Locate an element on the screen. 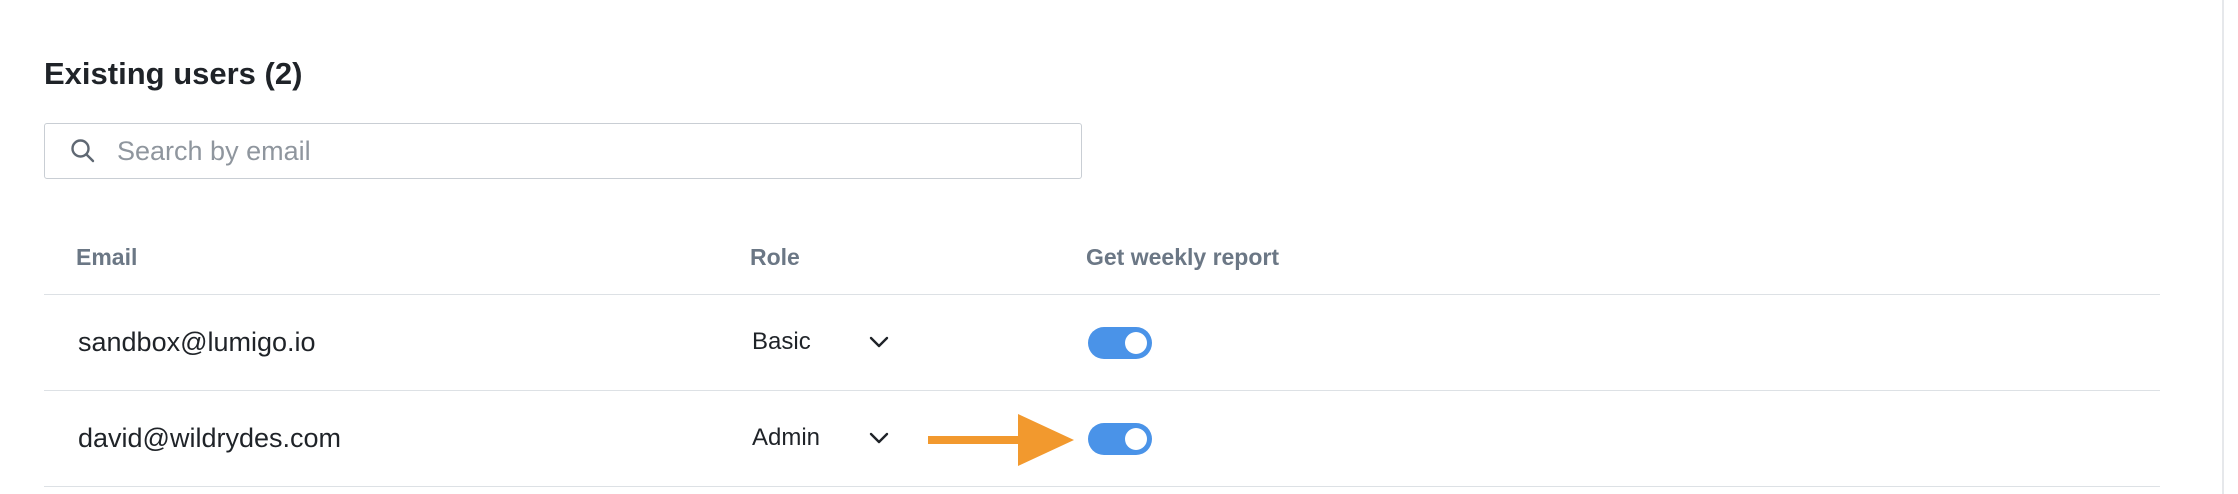  role-value: Admin is located at coordinates (786, 437).